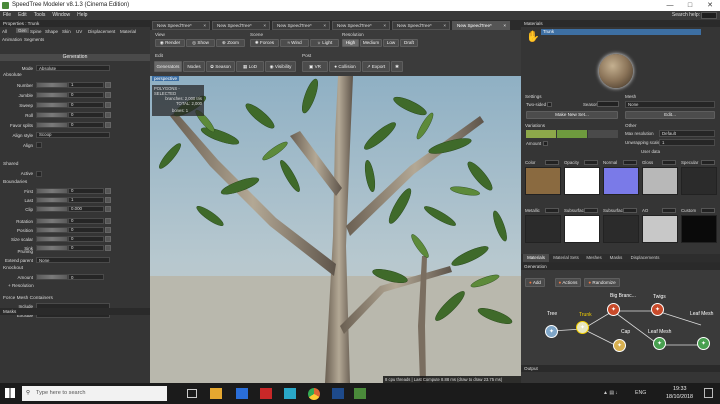  What do you see at coordinates (4, 31) in the screenshot?
I see `tab-all: All` at bounding box center [4, 31].